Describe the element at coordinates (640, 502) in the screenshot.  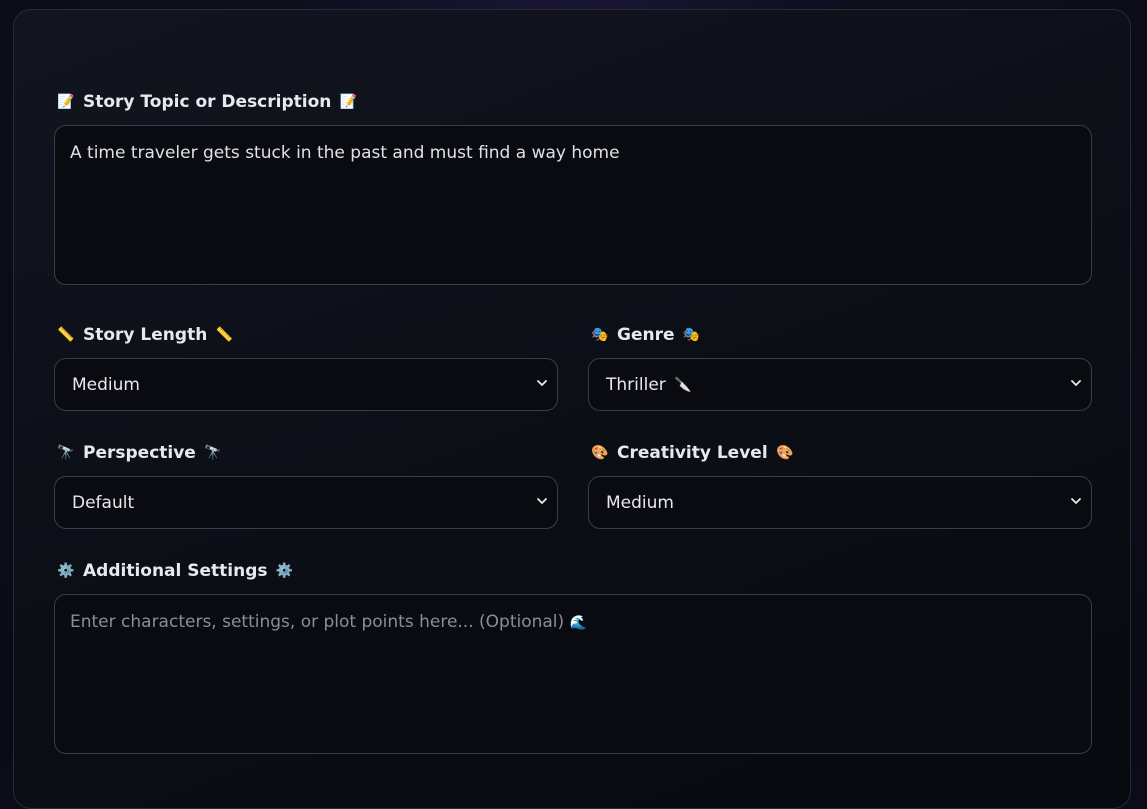
I see `creativity-level-selected: Medium` at that location.